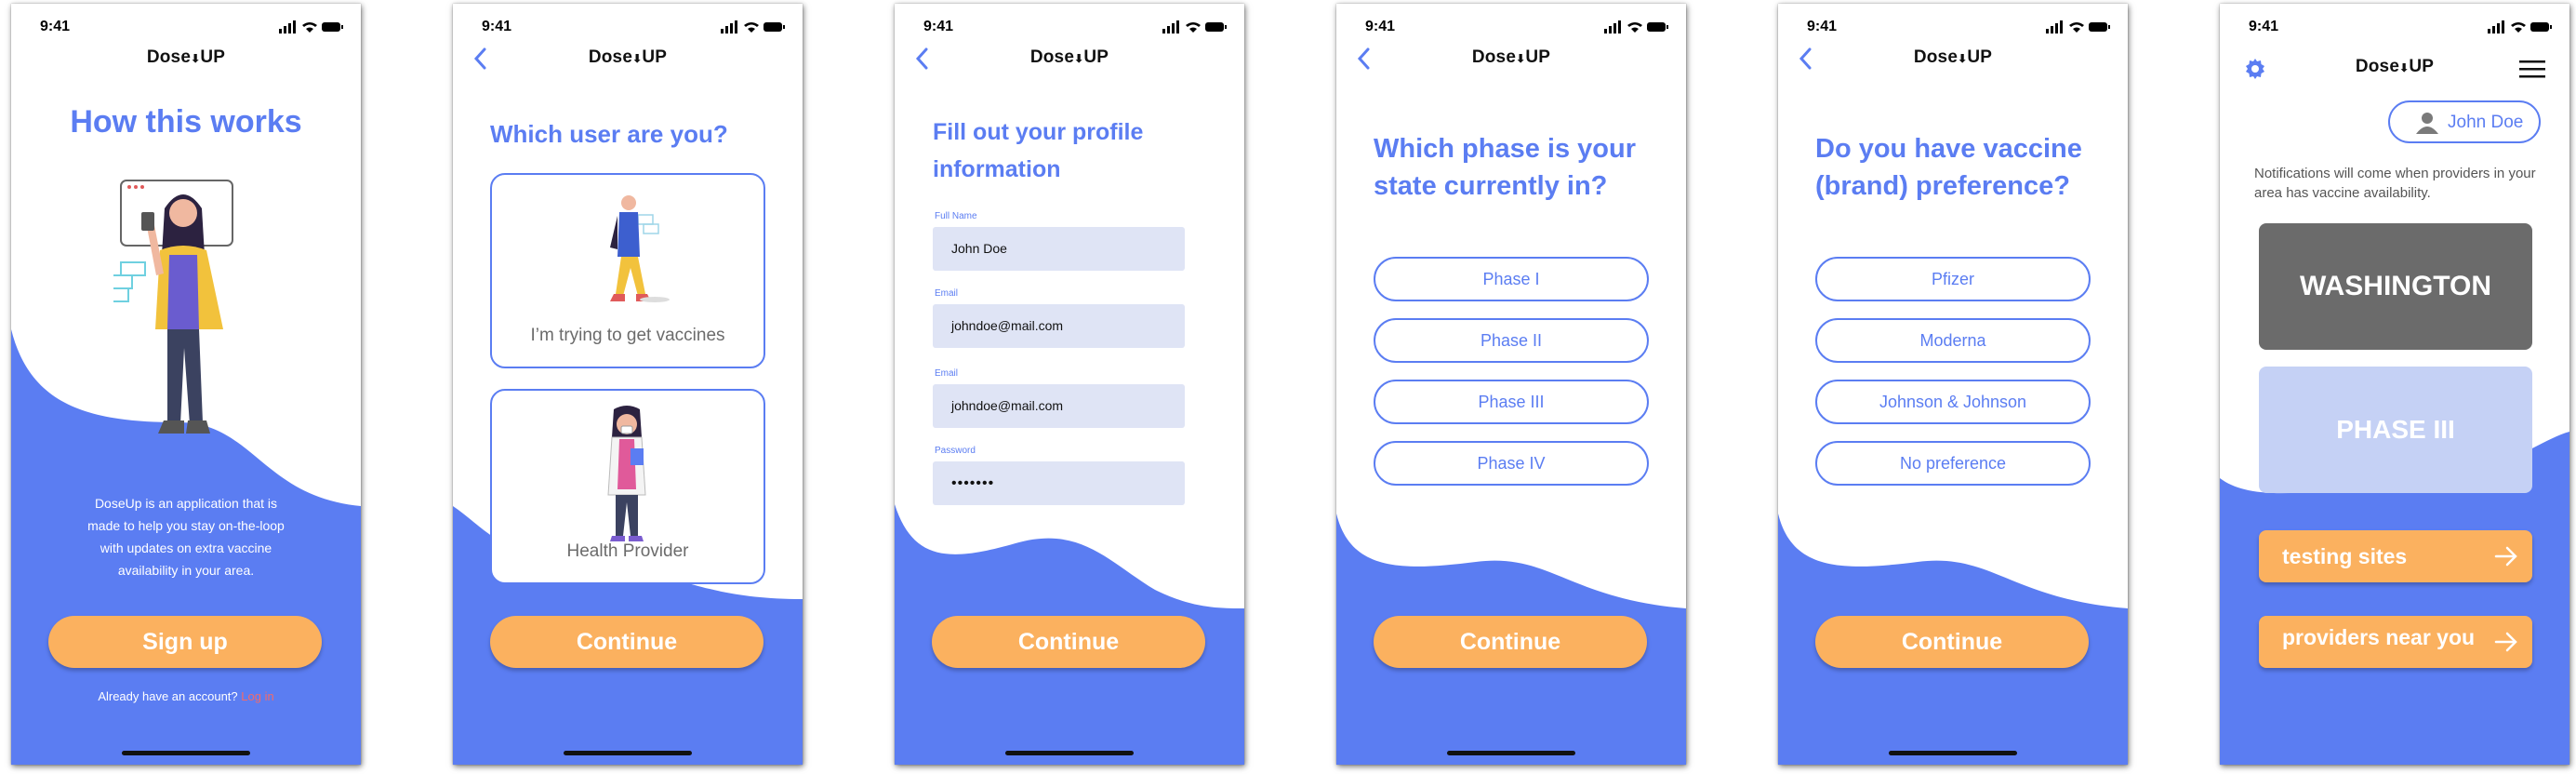  I want to click on phase-option-3: Phase III, so click(1511, 402).